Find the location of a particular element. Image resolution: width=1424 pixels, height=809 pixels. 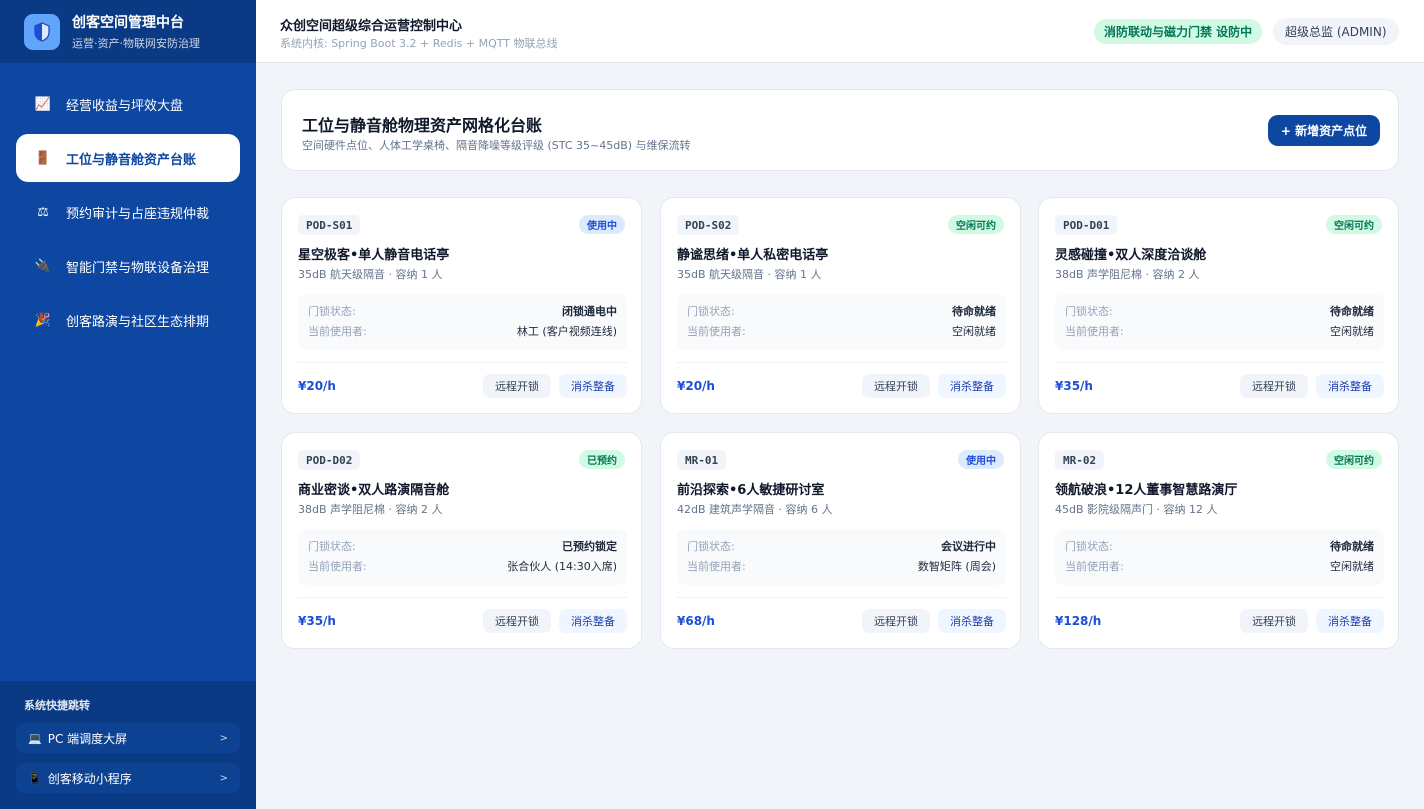

security-status-badge: 消防联动与磁力门禁 设防中 is located at coordinates (1178, 31).